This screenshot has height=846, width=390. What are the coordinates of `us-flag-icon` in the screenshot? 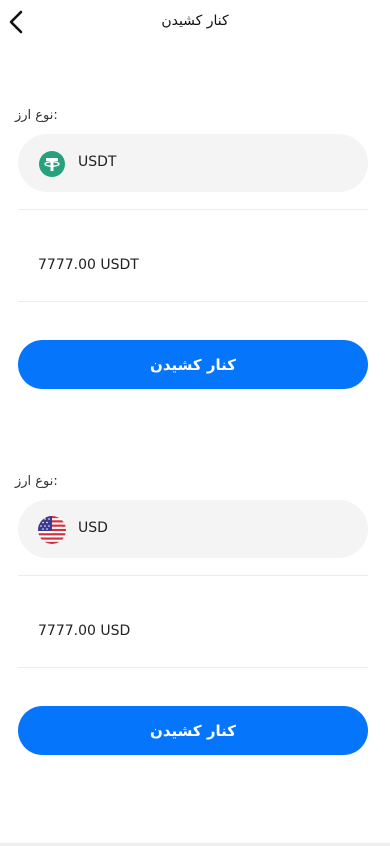 It's located at (52, 530).